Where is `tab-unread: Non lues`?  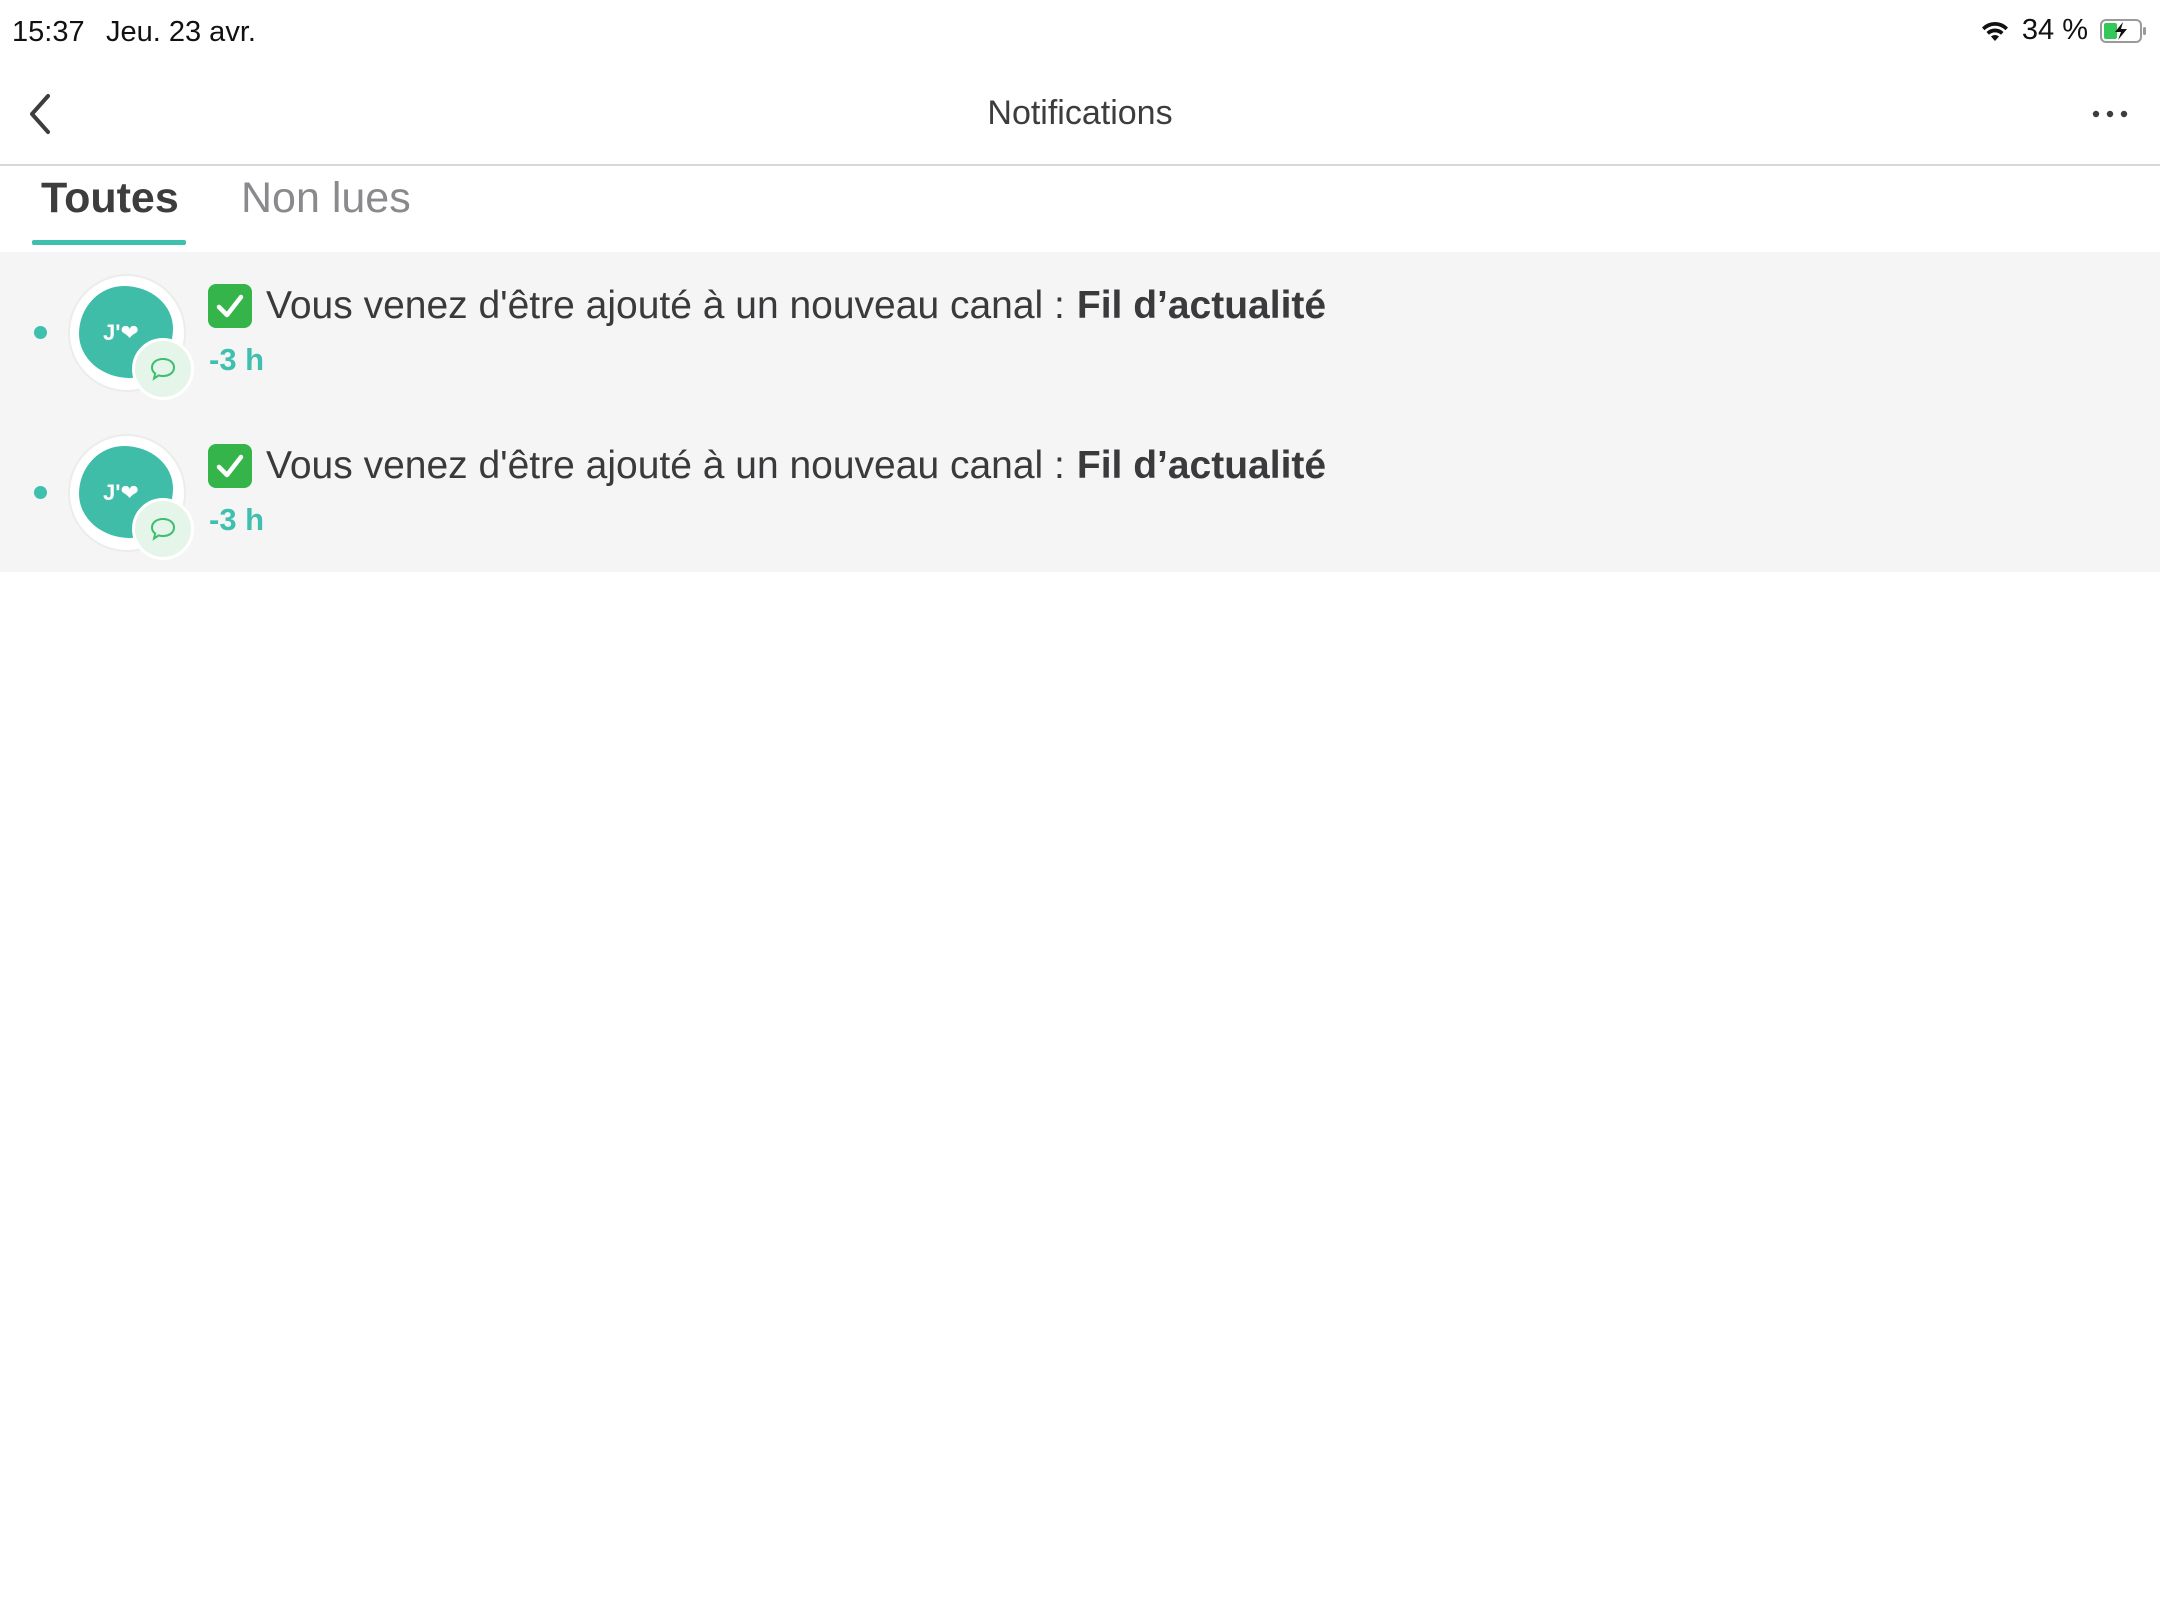
tab-unread: Non lues is located at coordinates (326, 198).